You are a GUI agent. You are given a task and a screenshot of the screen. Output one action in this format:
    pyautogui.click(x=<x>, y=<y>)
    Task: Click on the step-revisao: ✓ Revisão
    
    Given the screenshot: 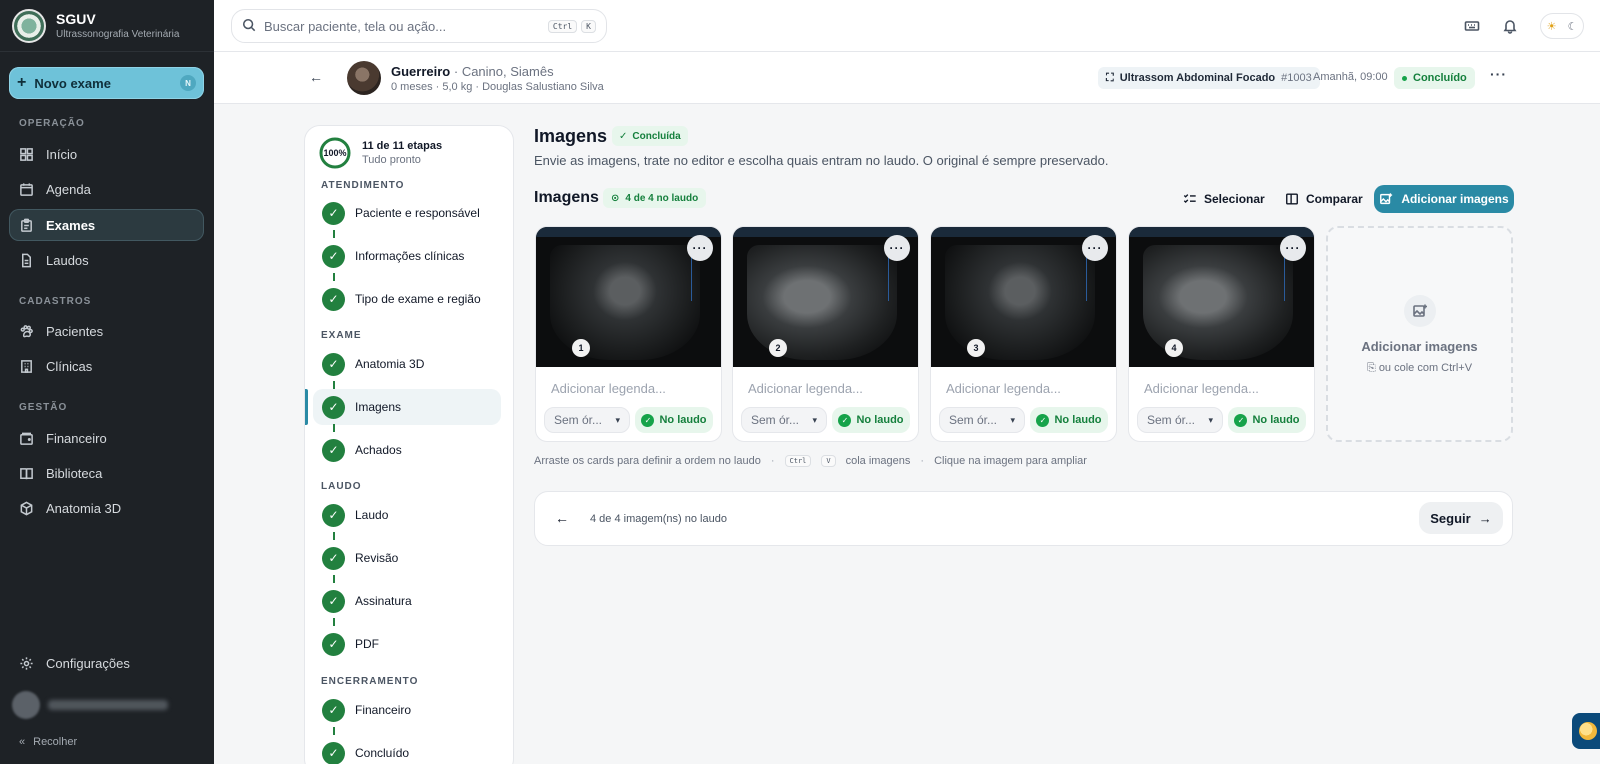 What is the action you would take?
    pyautogui.click(x=407, y=558)
    